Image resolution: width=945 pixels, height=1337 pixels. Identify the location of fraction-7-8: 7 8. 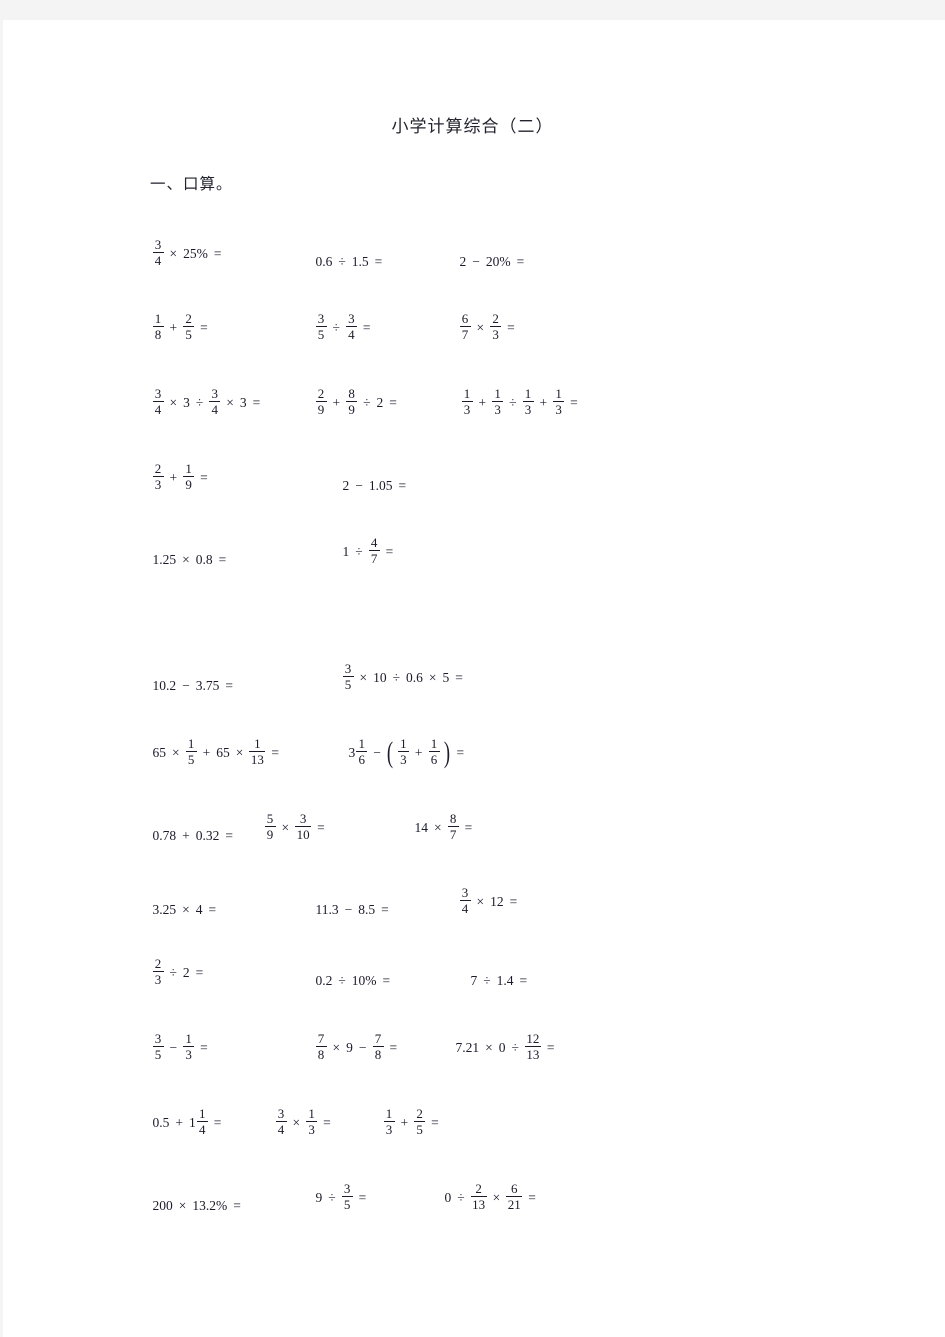
(321, 1047).